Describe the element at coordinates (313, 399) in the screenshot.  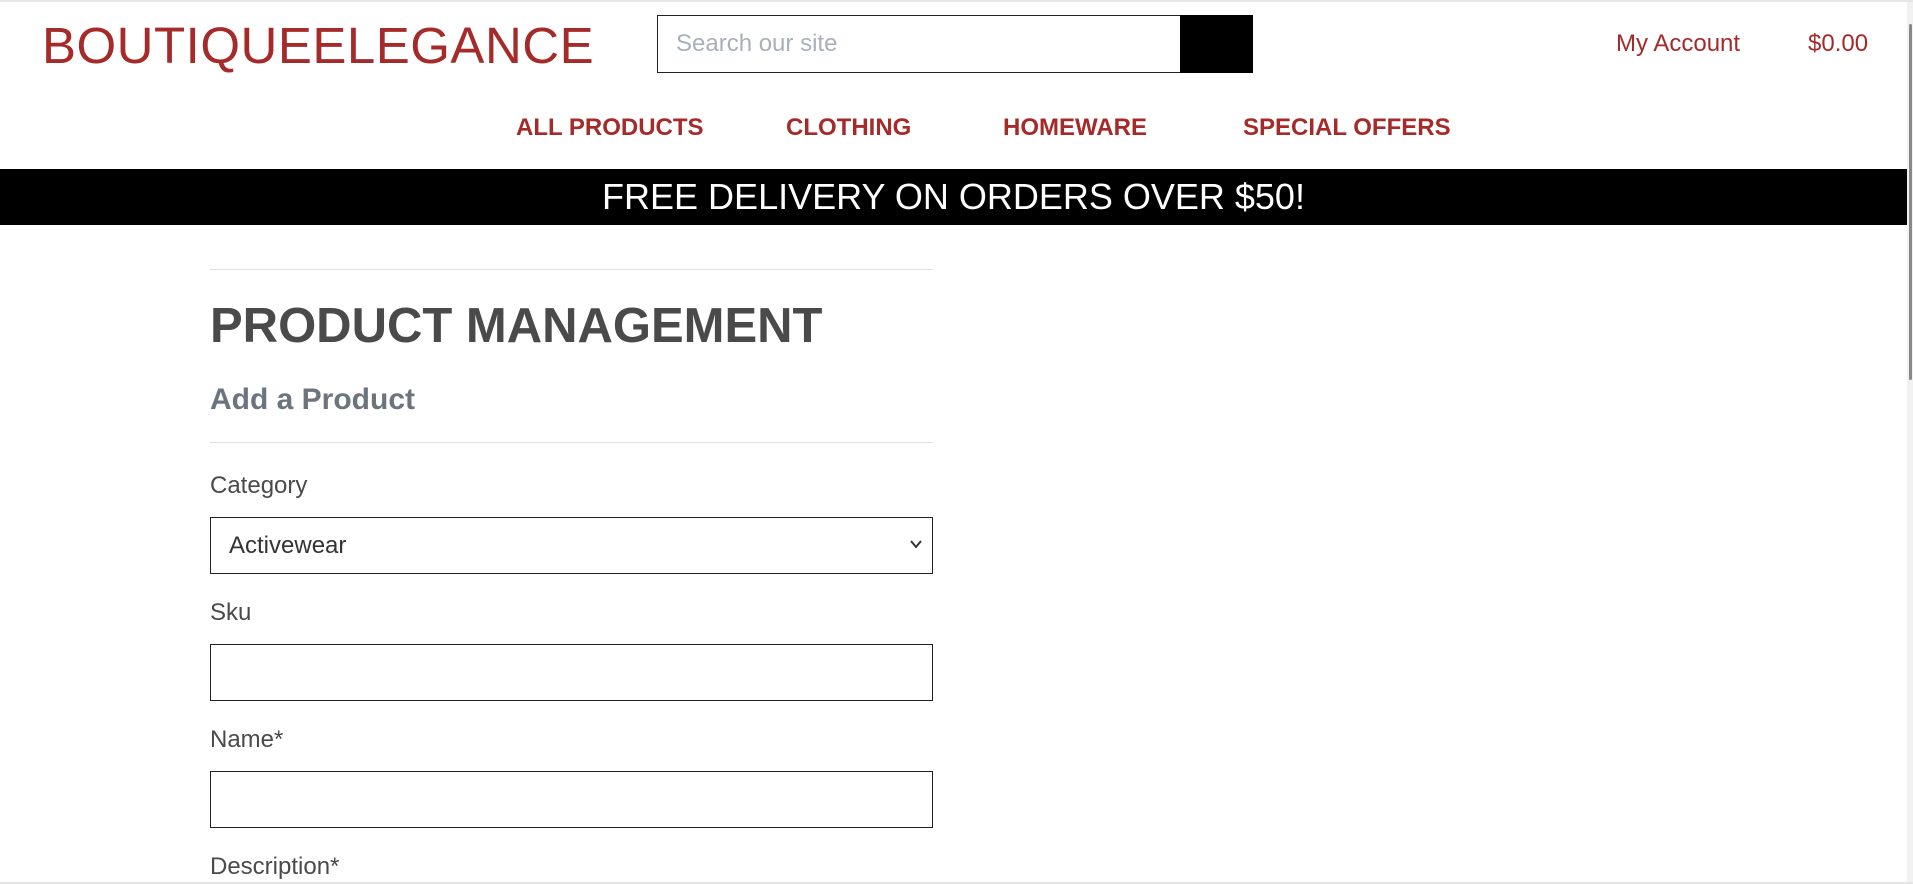
I see `page-subtitle: Add a Product` at that location.